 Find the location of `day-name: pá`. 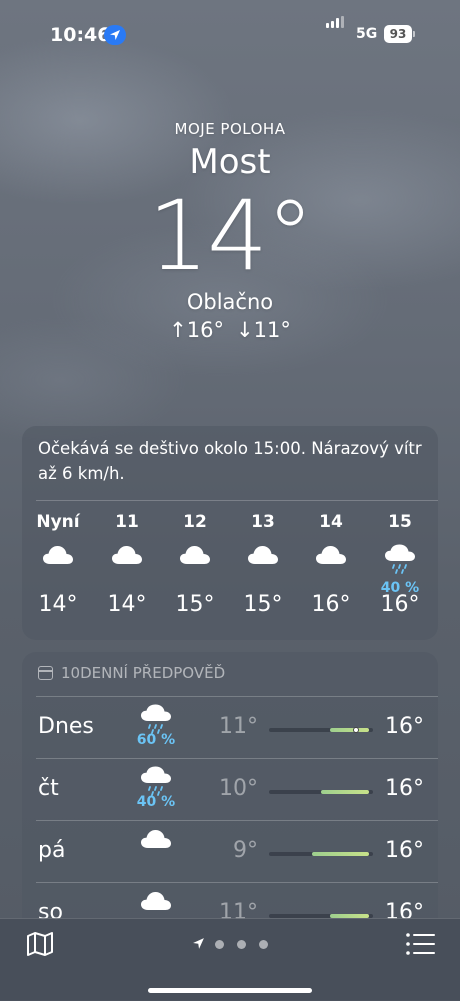

day-name: pá is located at coordinates (52, 850).